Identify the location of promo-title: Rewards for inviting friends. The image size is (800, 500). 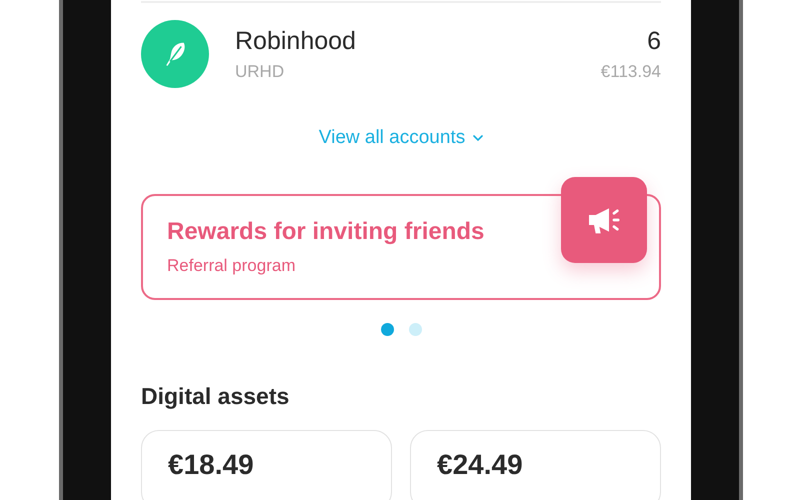
(325, 232).